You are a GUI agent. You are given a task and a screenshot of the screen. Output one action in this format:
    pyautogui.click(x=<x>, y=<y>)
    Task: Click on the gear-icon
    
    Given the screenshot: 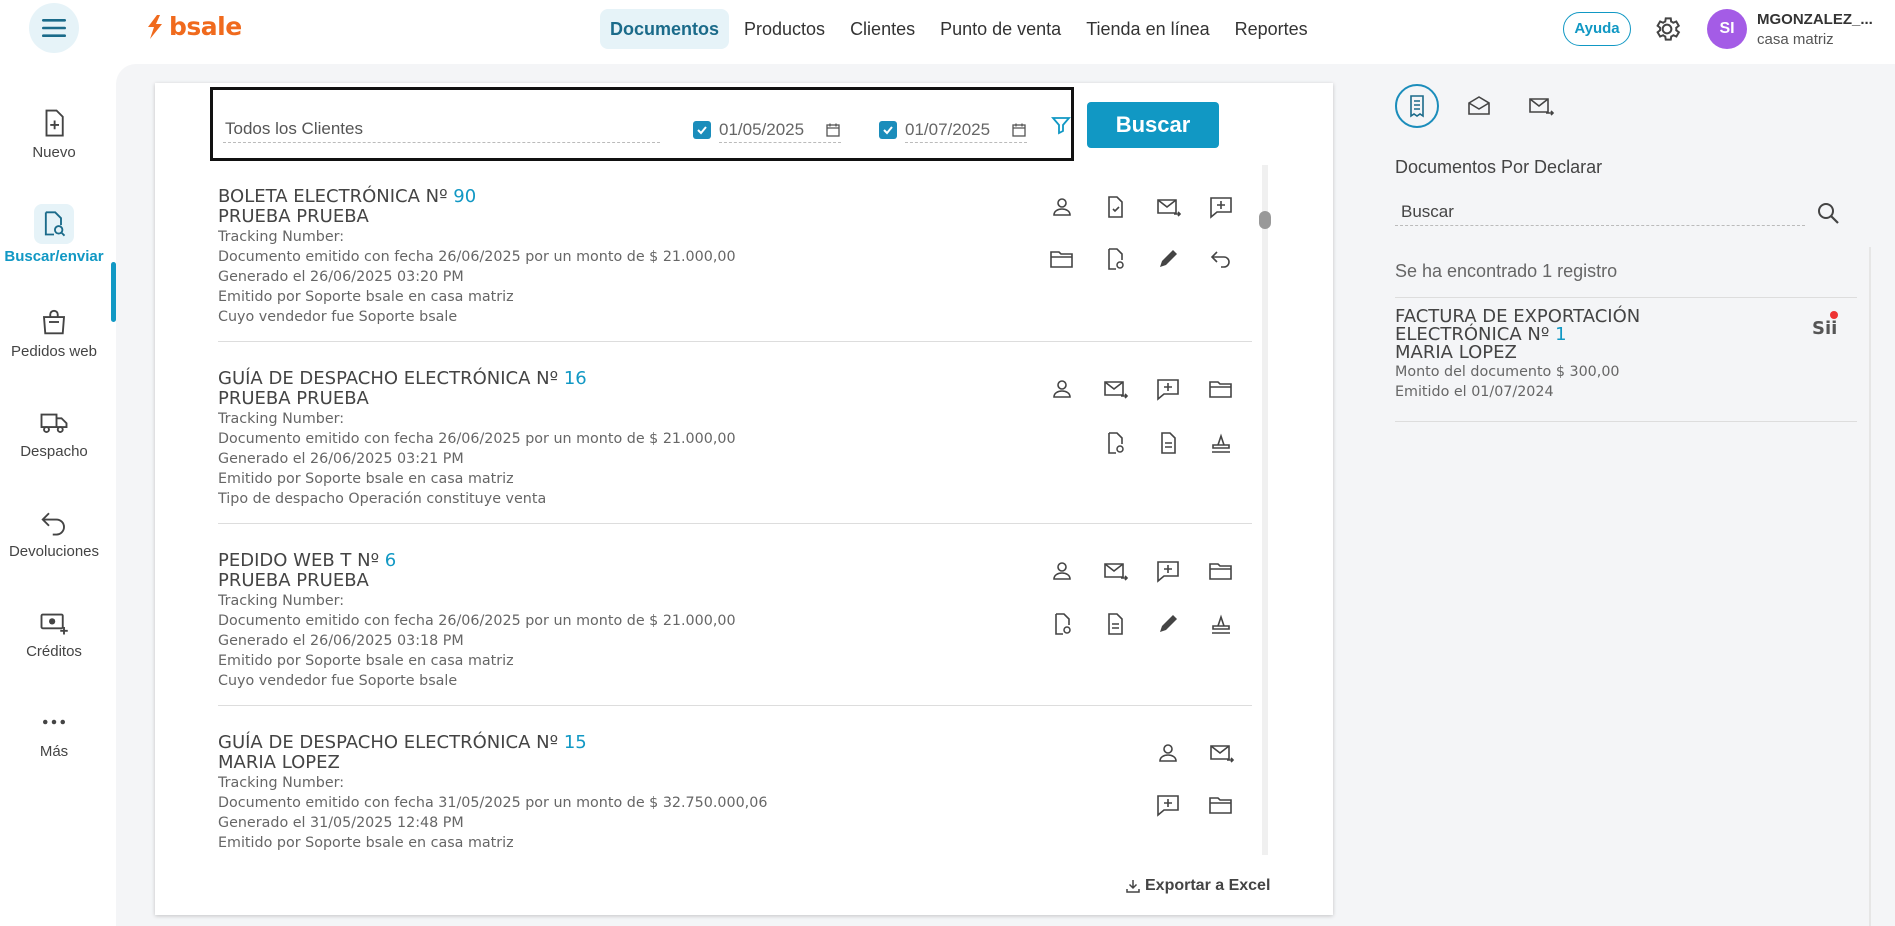 What is the action you would take?
    pyautogui.click(x=1667, y=29)
    